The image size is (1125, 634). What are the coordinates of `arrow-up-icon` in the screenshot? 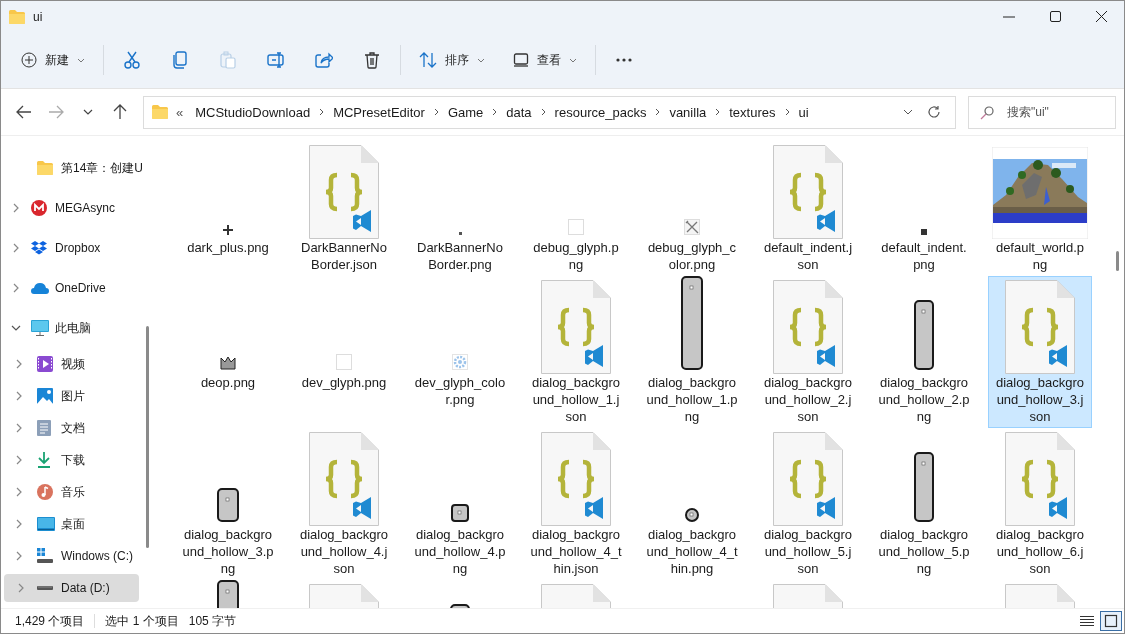 It's located at (120, 112).